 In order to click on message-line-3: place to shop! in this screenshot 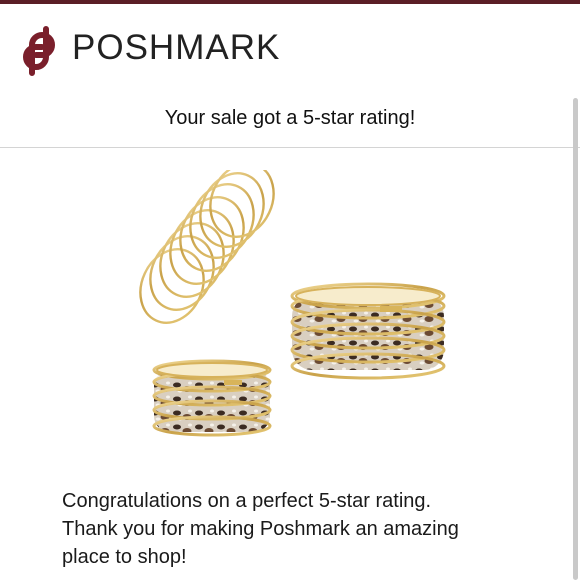, I will do `click(124, 557)`.